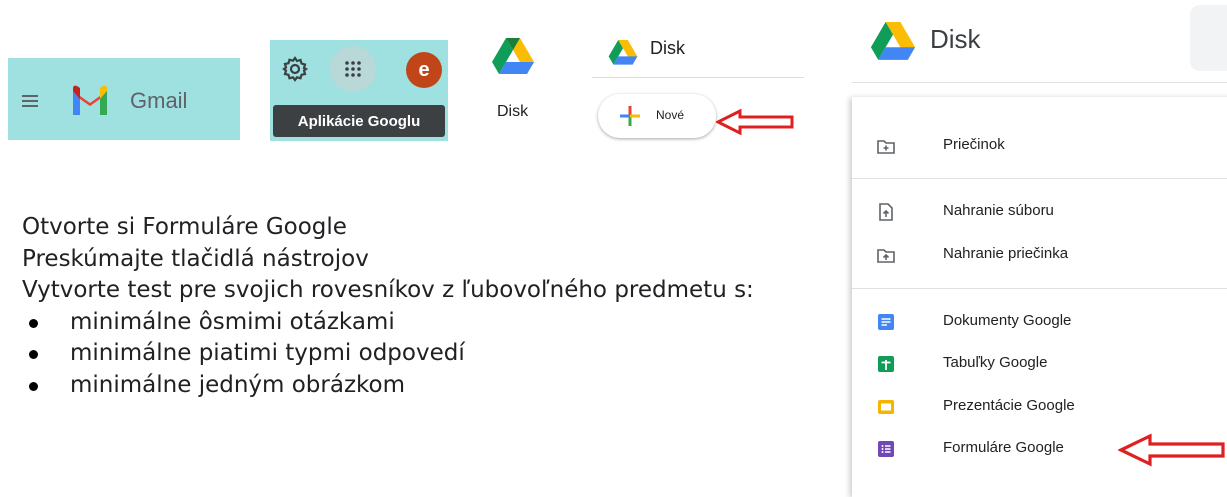  I want to click on menu-item-google-slides: Prezentácie Google, so click(1039, 407).